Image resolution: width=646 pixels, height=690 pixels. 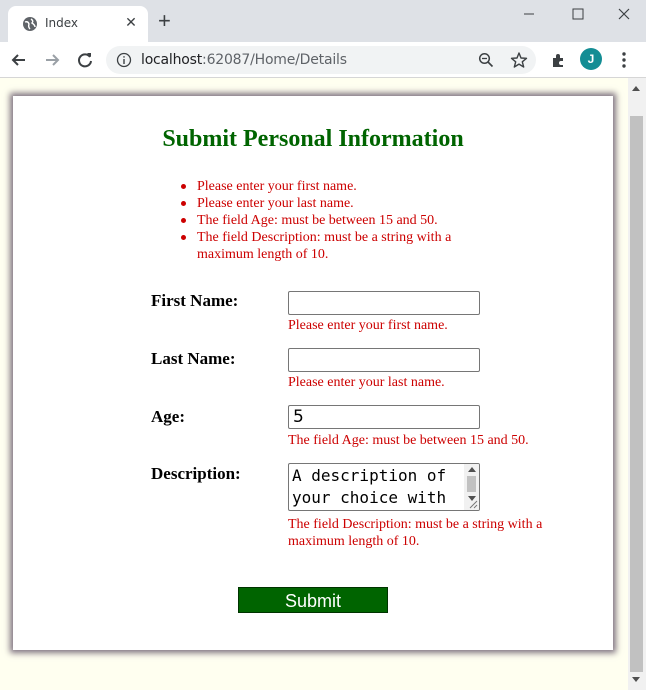 What do you see at coordinates (172, 60) in the screenshot?
I see `url-host: localhost` at bounding box center [172, 60].